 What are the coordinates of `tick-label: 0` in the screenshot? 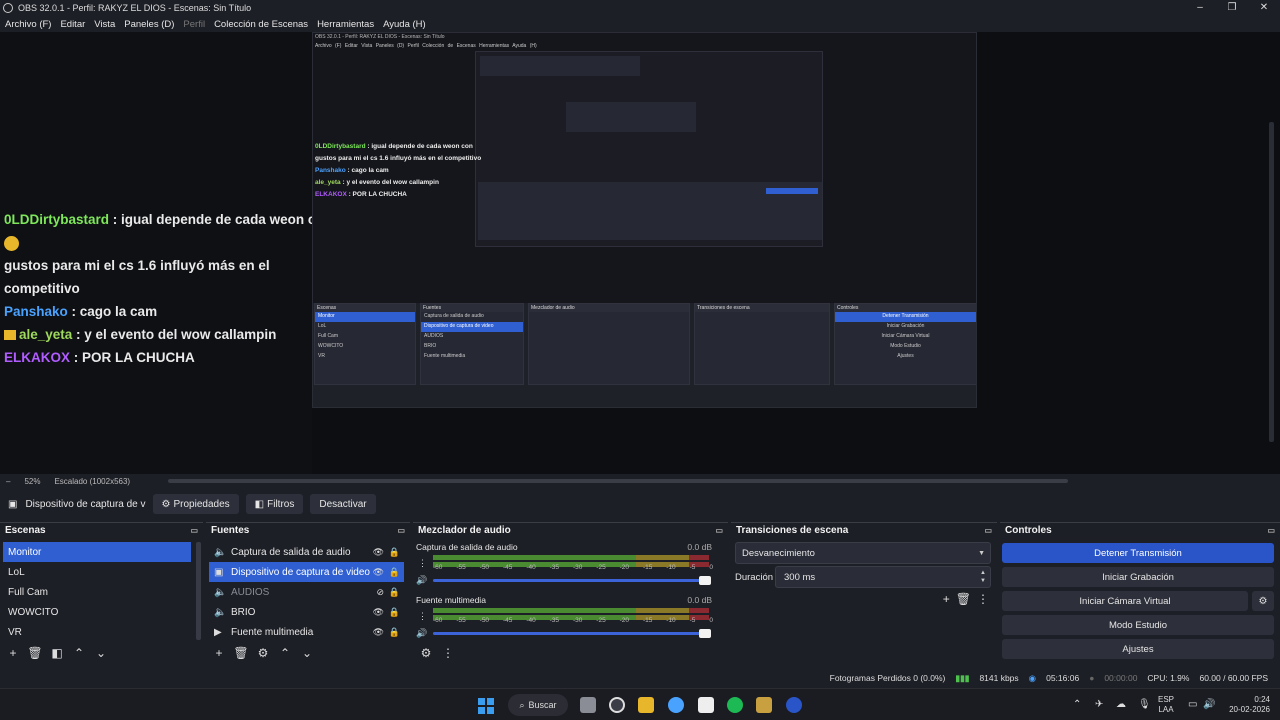 It's located at (711, 567).